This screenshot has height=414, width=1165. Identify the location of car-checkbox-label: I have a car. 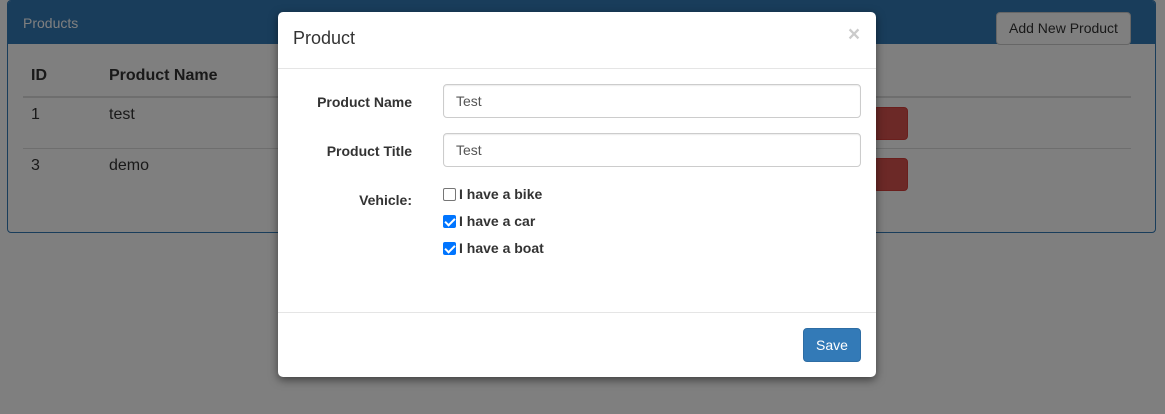
(497, 221).